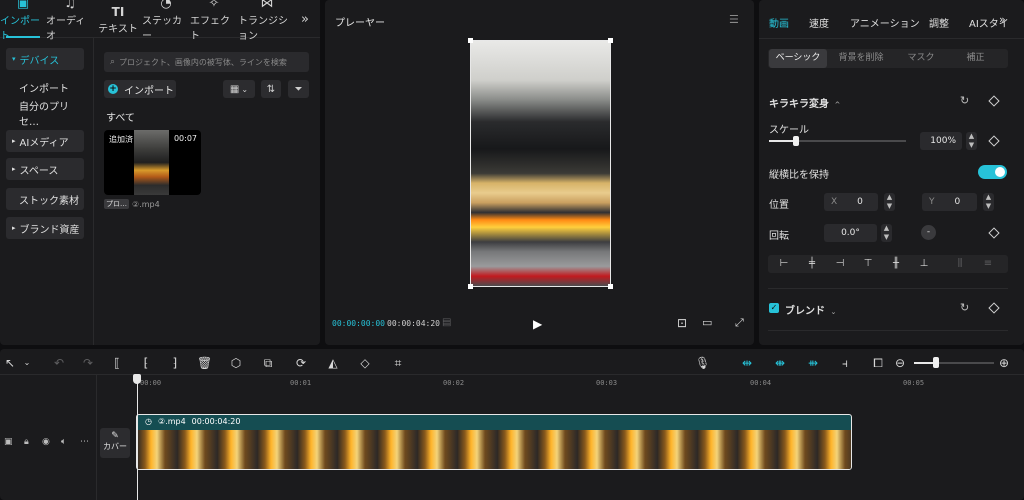  What do you see at coordinates (46, 442) in the screenshot?
I see `eye-icon: ◉` at bounding box center [46, 442].